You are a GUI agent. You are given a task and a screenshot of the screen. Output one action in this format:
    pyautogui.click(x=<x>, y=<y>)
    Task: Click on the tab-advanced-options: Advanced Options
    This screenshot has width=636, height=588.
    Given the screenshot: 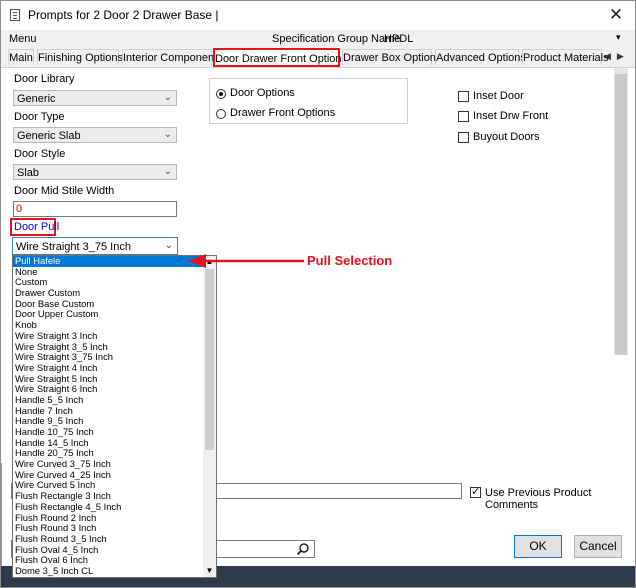 What is the action you would take?
    pyautogui.click(x=480, y=57)
    